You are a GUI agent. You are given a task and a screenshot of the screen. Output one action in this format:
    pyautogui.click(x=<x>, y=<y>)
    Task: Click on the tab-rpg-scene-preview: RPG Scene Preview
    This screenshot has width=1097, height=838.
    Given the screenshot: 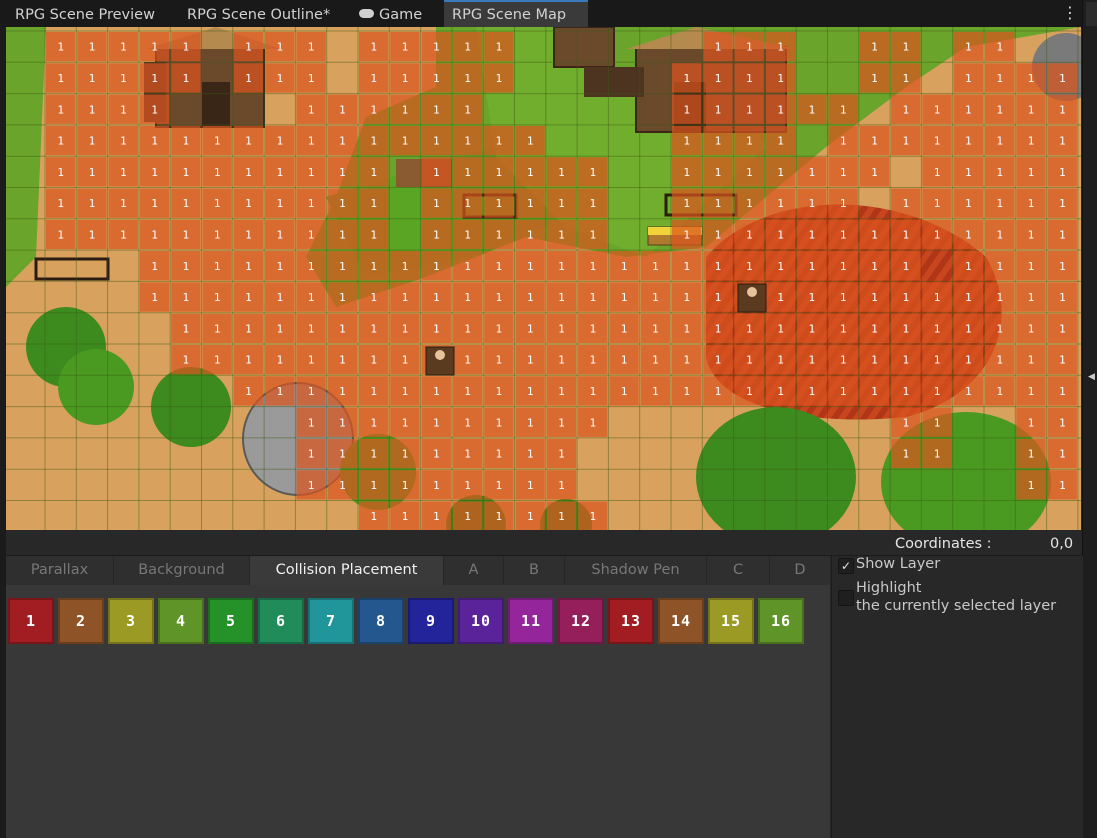 What is the action you would take?
    pyautogui.click(x=86, y=13)
    